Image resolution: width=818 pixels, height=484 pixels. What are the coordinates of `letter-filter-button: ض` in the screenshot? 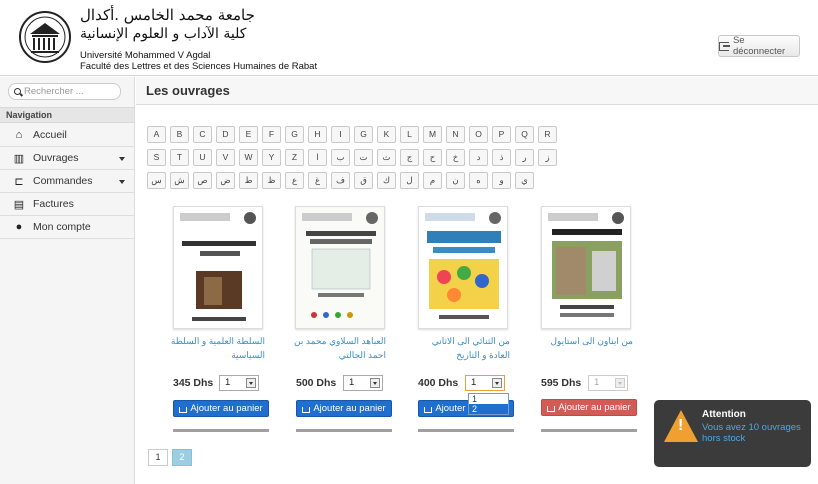 It's located at (225, 180).